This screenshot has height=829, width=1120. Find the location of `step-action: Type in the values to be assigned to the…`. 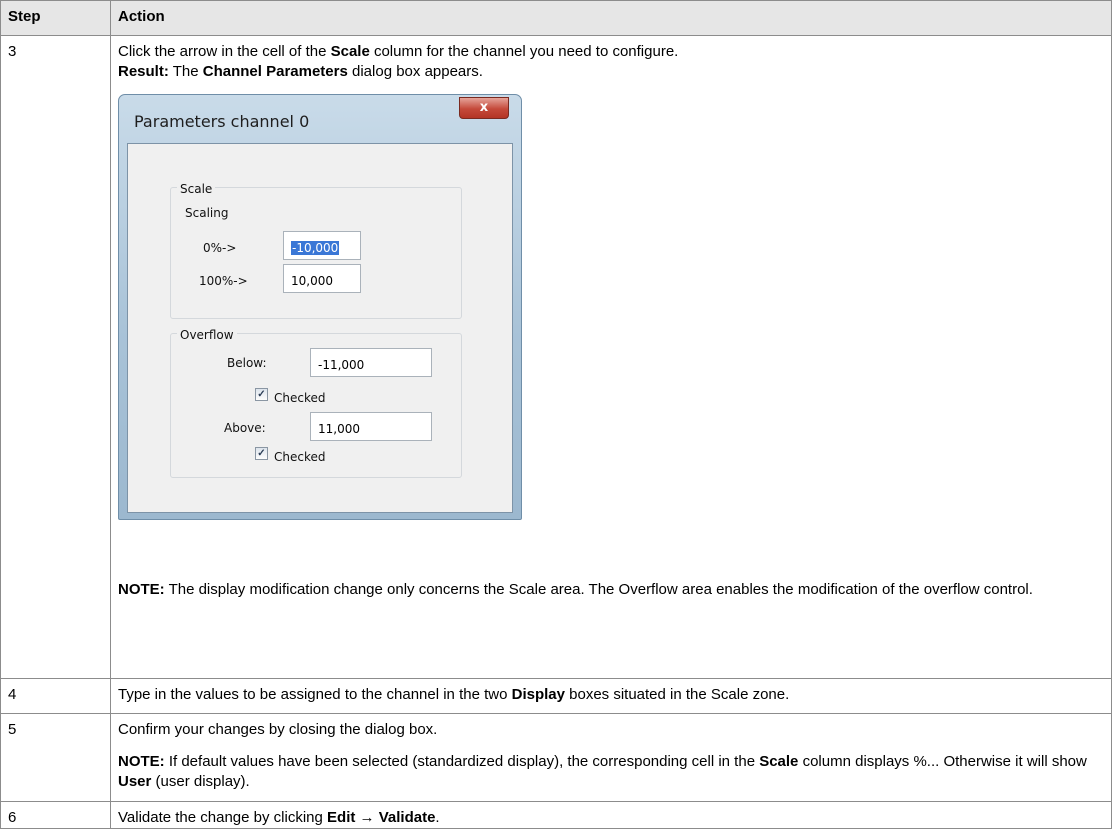

step-action: Type in the values to be assigned to the… is located at coordinates (611, 696).